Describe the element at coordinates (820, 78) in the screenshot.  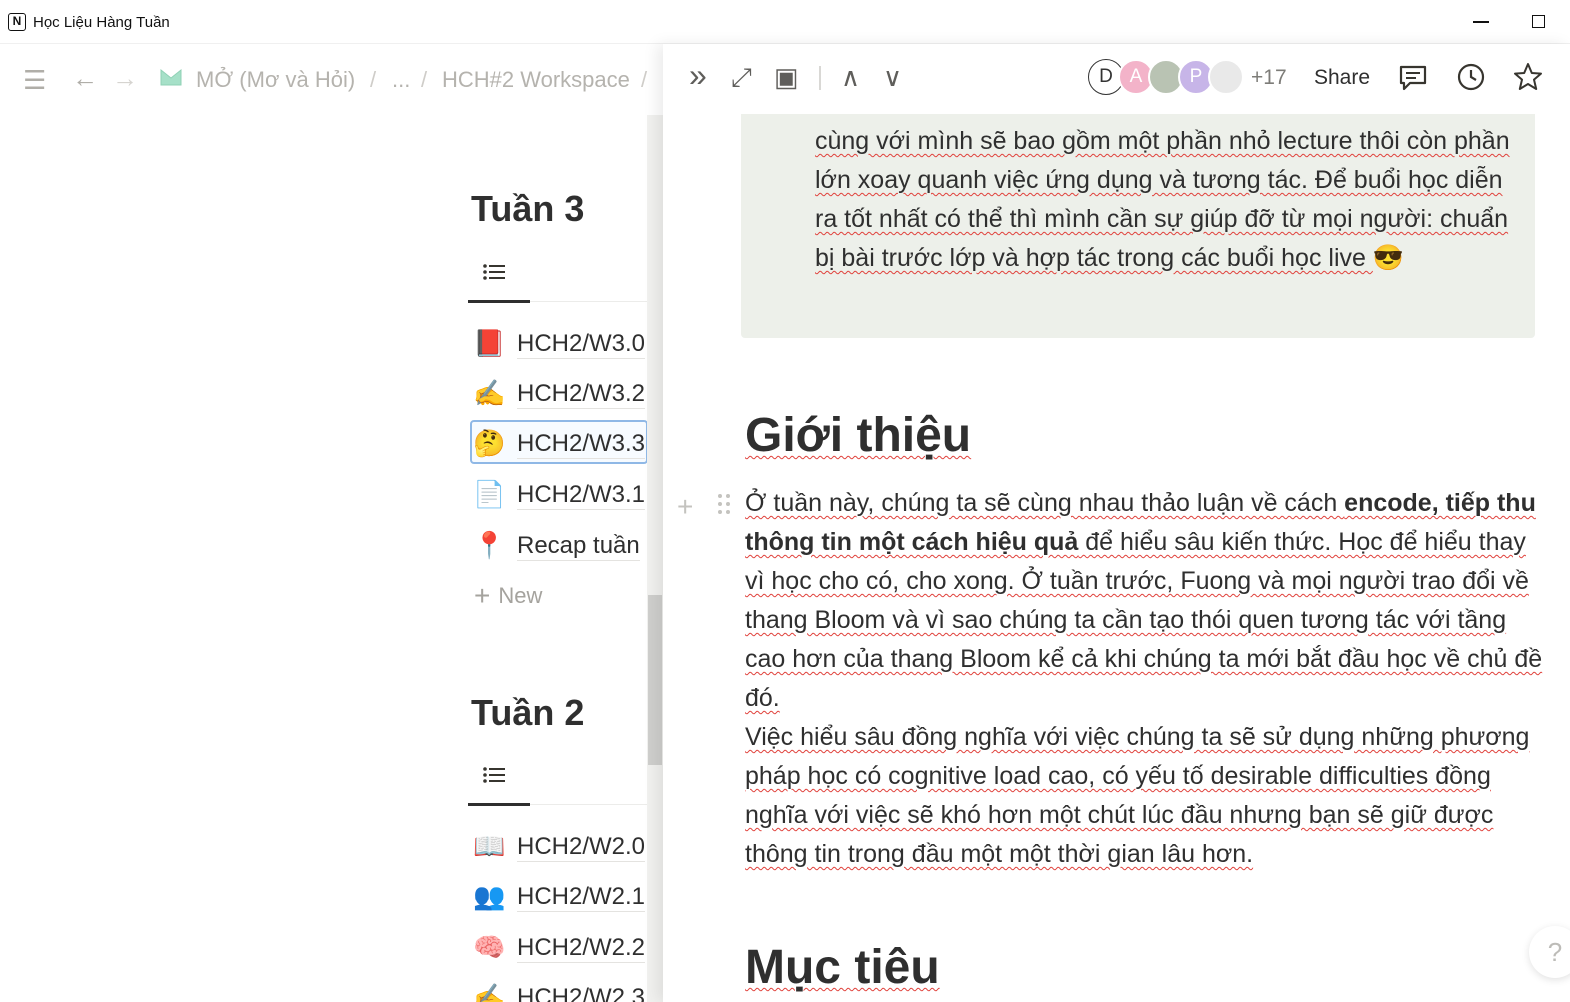
I see `toolbar-divider` at that location.